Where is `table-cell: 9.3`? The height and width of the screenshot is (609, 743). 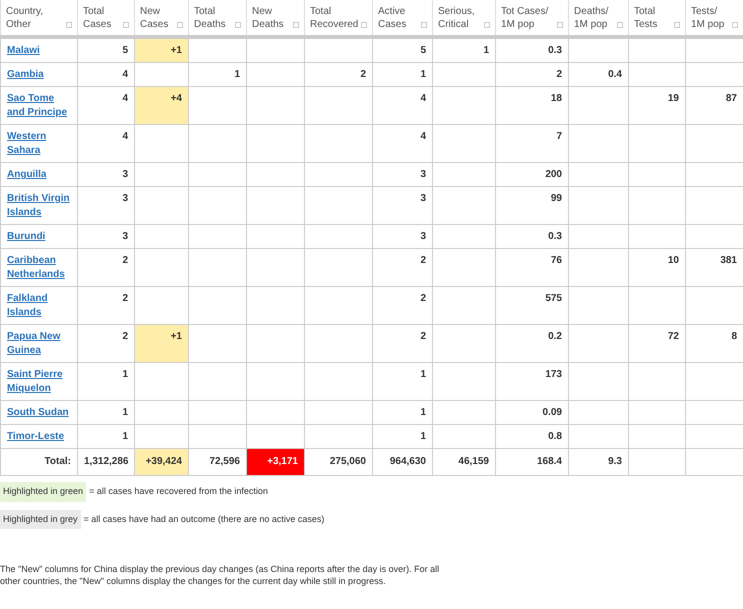 table-cell: 9.3 is located at coordinates (598, 462).